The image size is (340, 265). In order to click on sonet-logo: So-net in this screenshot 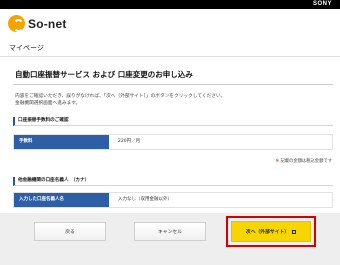, I will do `click(37, 23)`.